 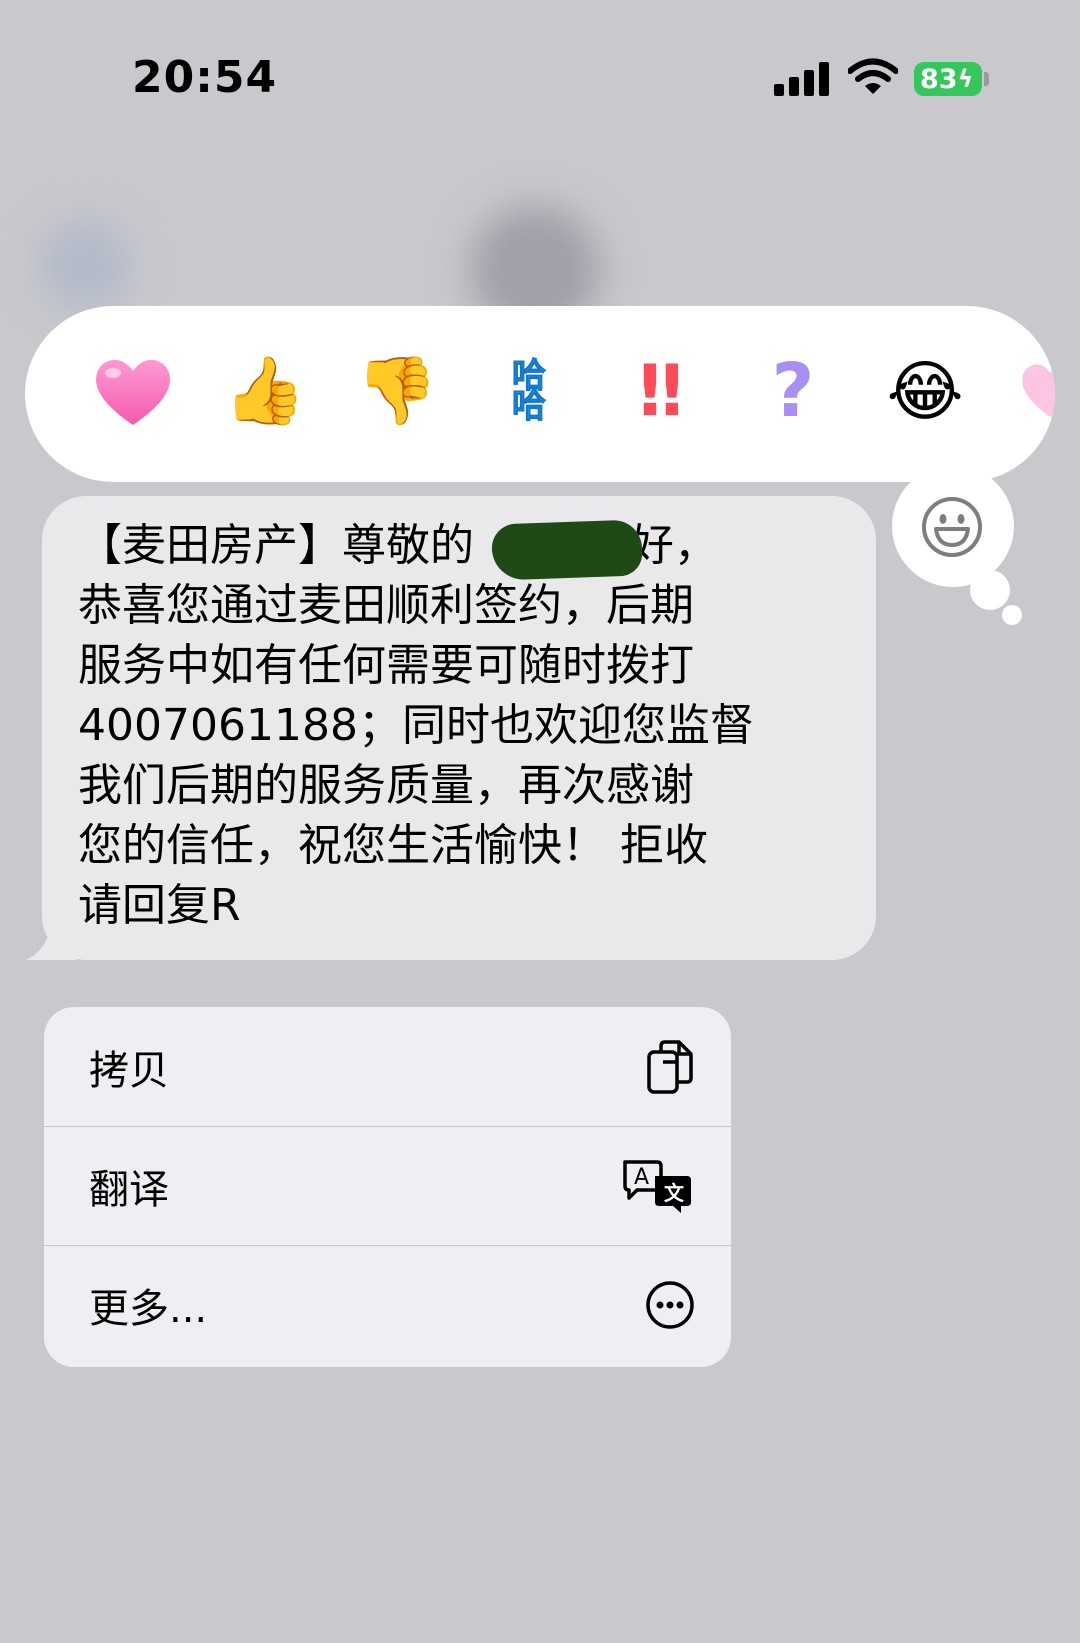 What do you see at coordinates (670, 1305) in the screenshot?
I see `more-icon` at bounding box center [670, 1305].